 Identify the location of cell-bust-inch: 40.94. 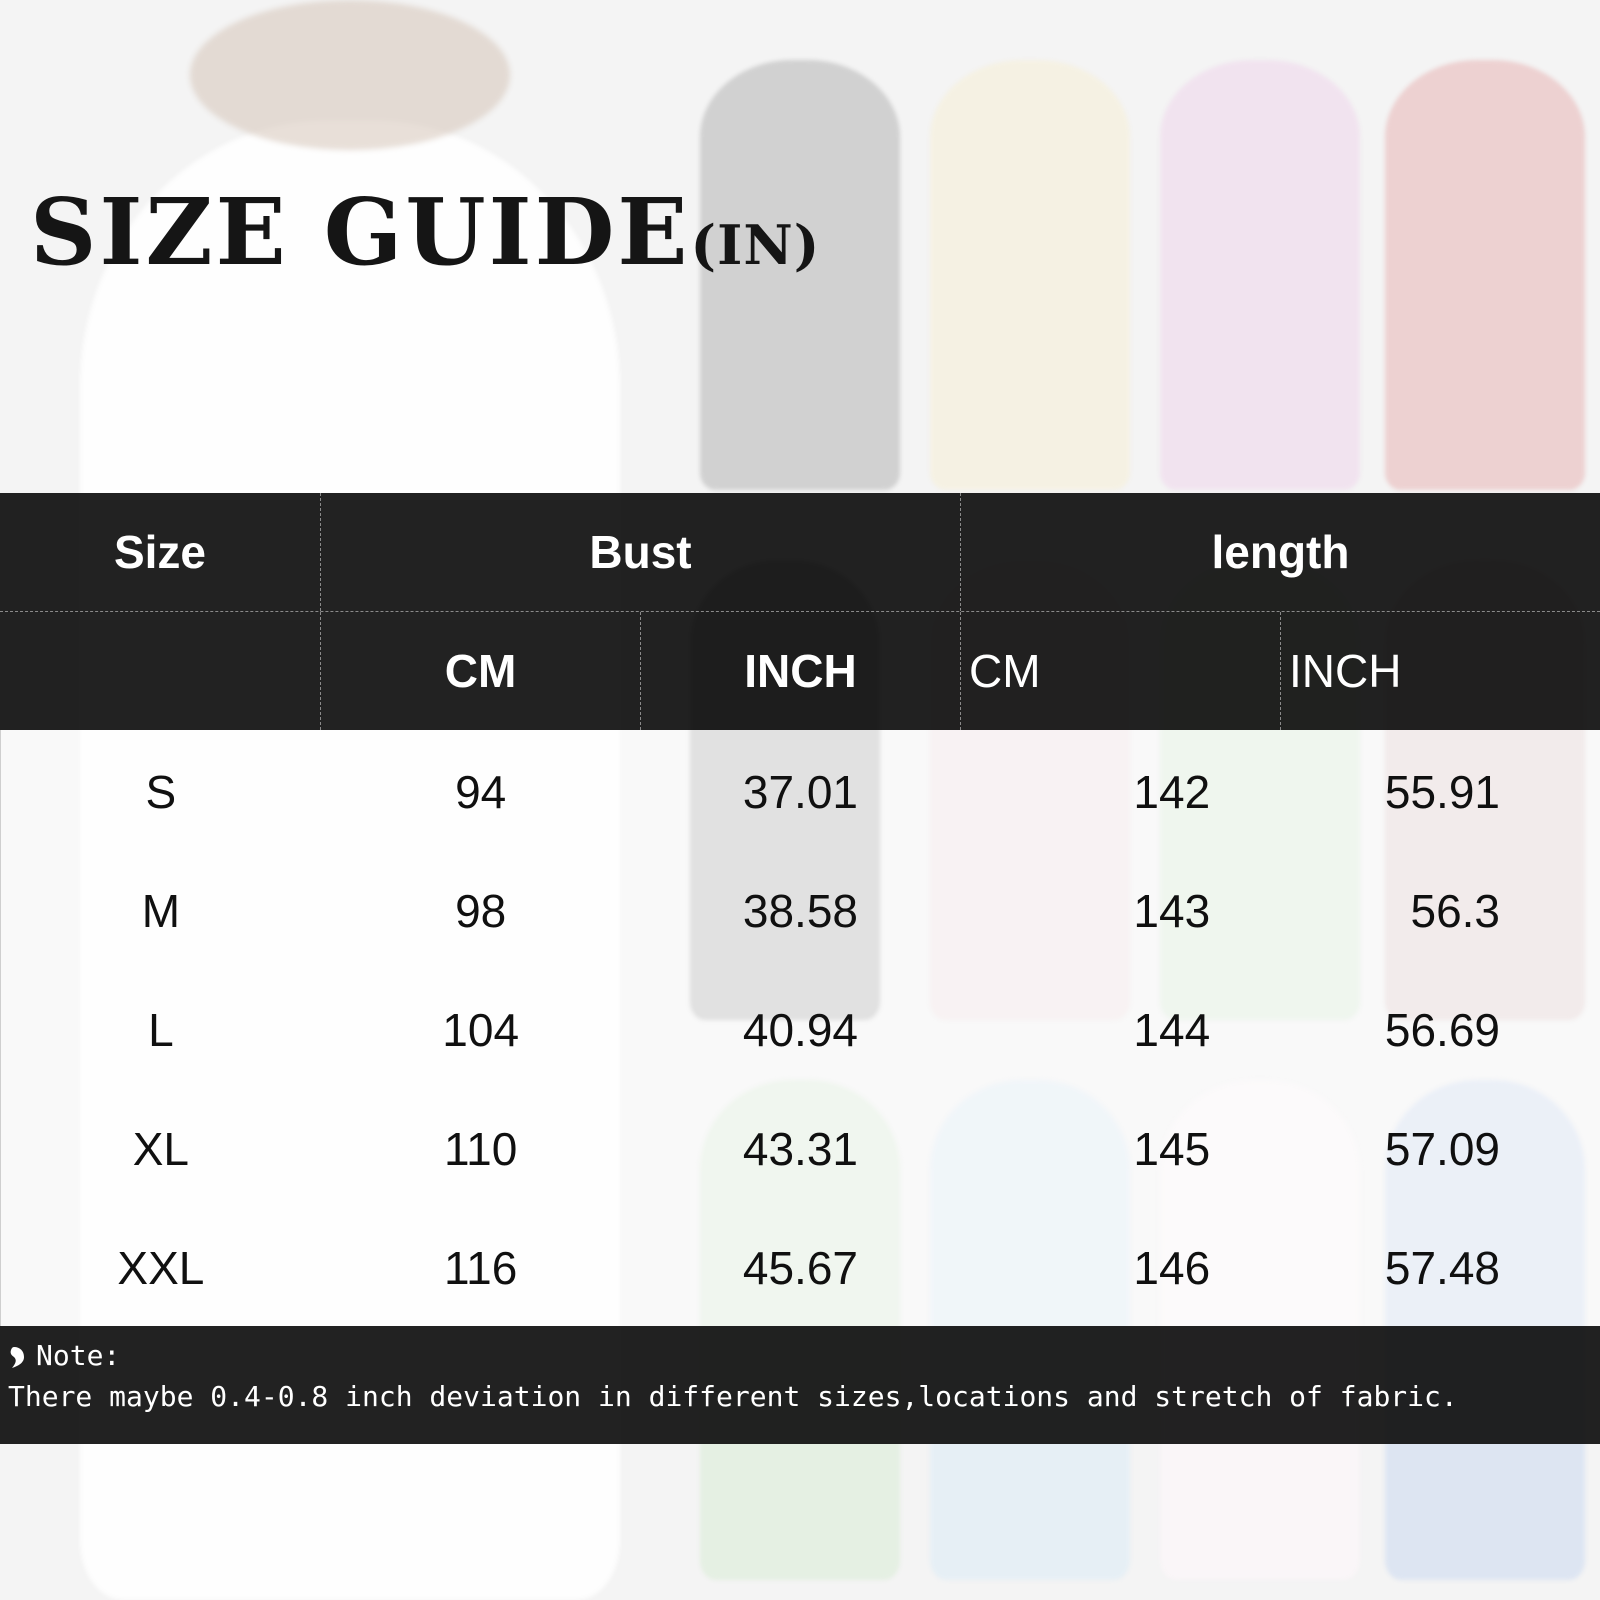
(800, 1029).